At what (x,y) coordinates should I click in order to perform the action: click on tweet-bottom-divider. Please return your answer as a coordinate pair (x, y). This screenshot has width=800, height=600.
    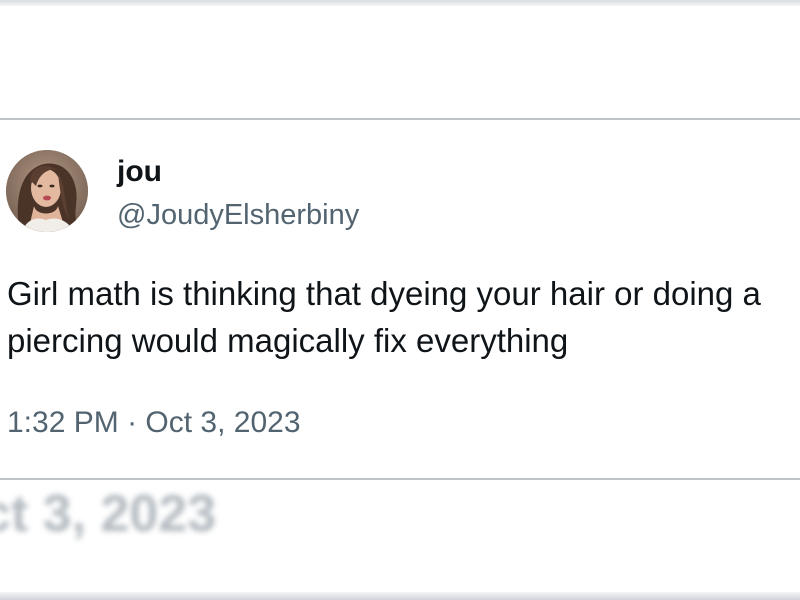
    Looking at the image, I should click on (400, 479).